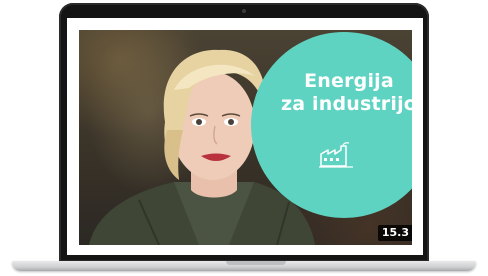 This screenshot has height=276, width=488. I want to click on video-headline: Energija za industrijo, so click(345, 93).